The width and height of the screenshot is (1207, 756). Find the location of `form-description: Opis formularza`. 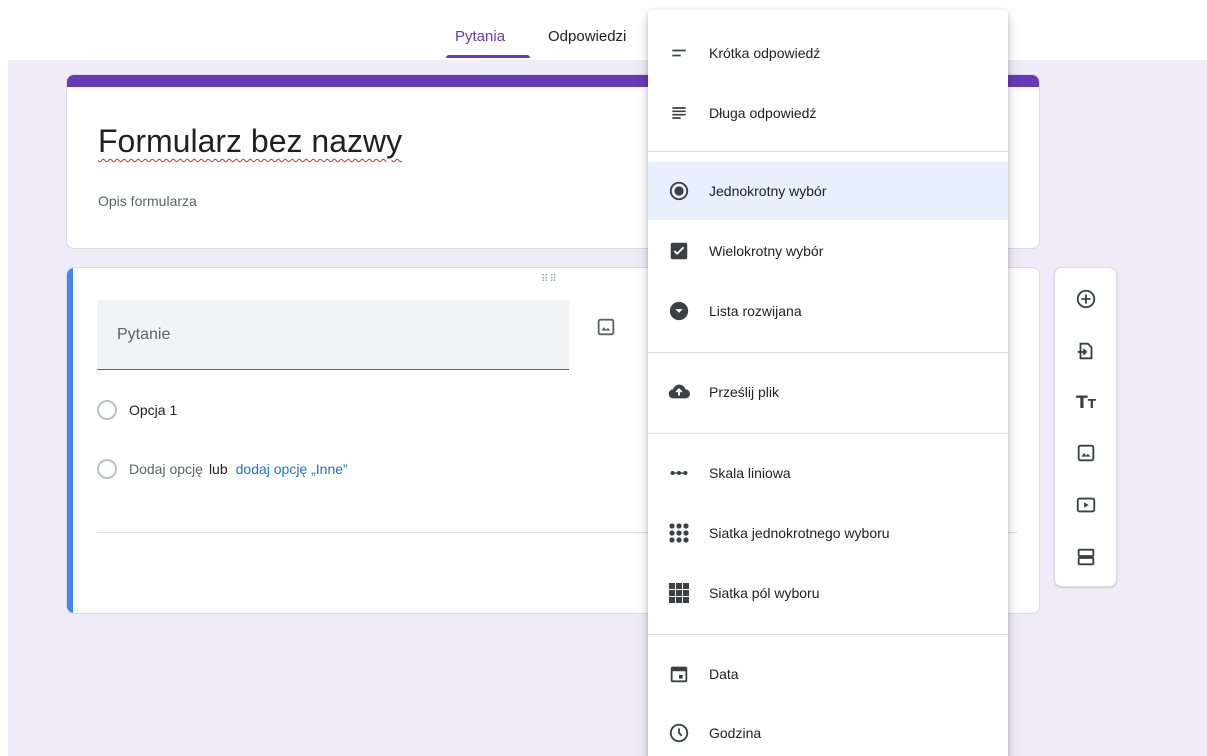

form-description: Opis formularza is located at coordinates (147, 201).